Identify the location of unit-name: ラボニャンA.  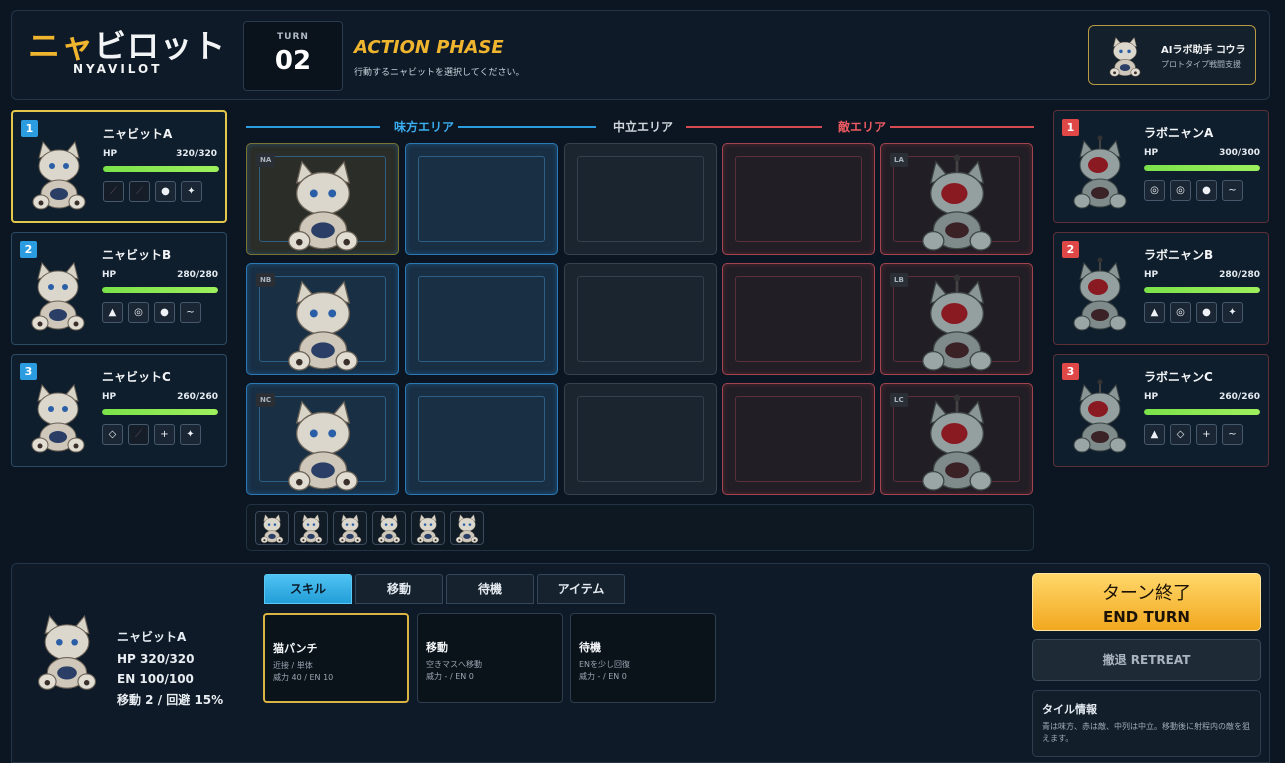
(1179, 133).